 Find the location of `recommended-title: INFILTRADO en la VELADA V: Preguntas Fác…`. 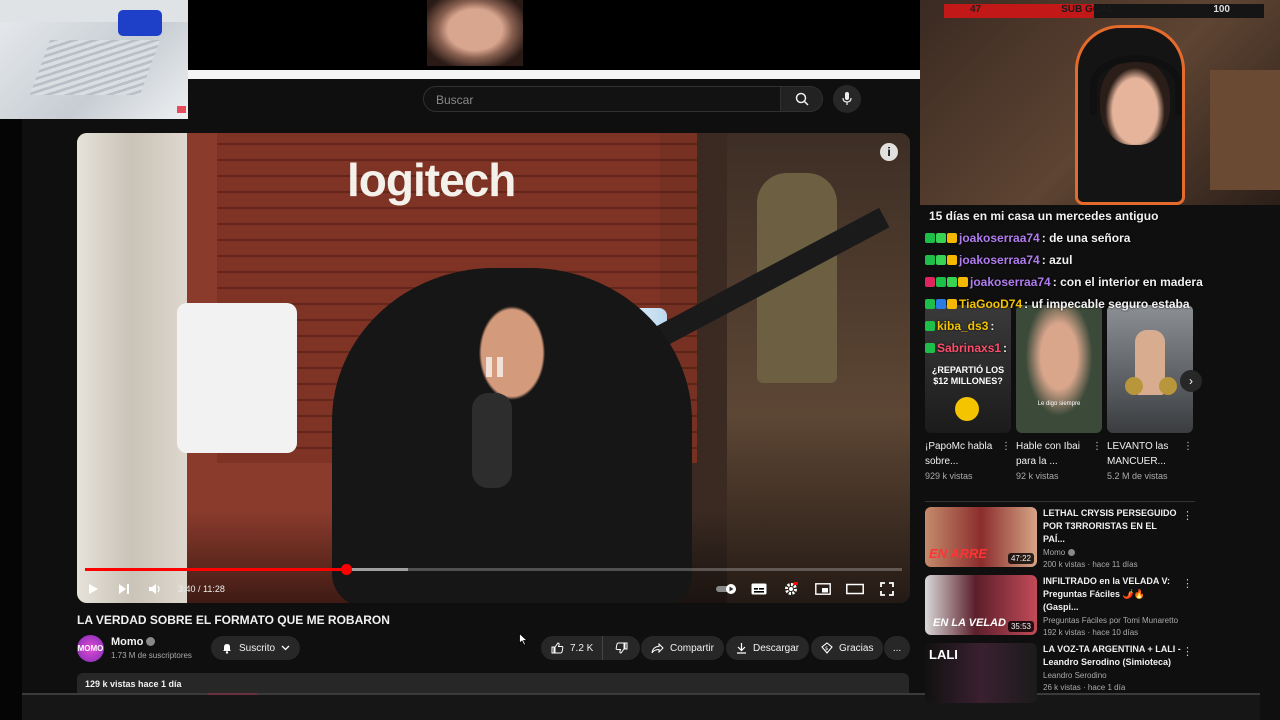

recommended-title: INFILTRADO en la VELADA V: Preguntas Fác… is located at coordinates (1112, 594).